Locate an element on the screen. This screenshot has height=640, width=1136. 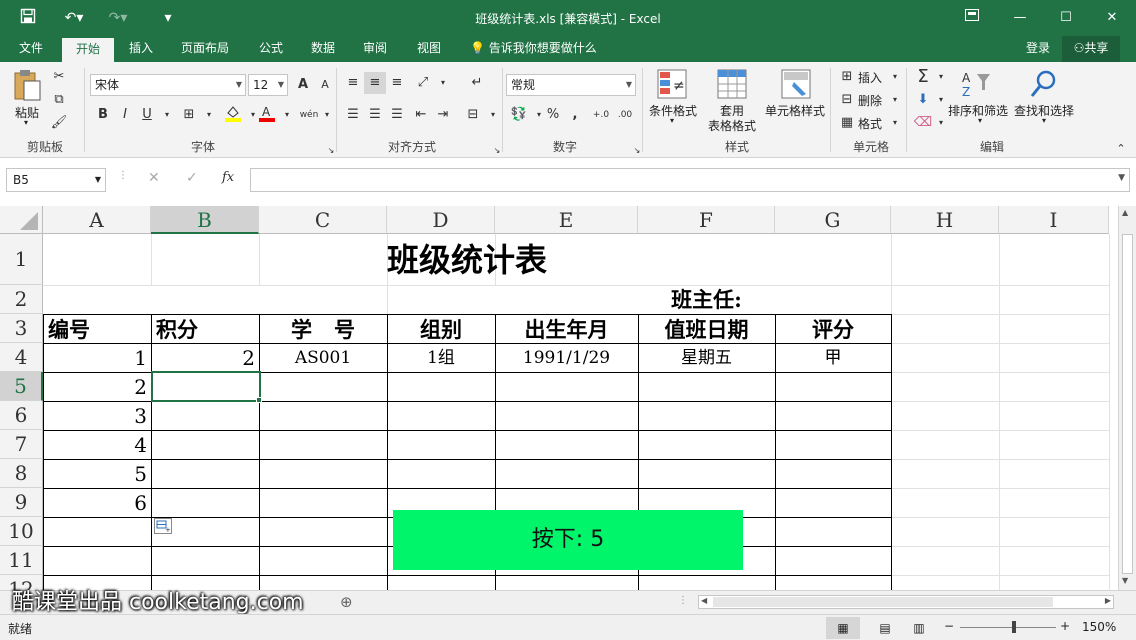
font-size-select: 12 ▼ is located at coordinates (268, 85).